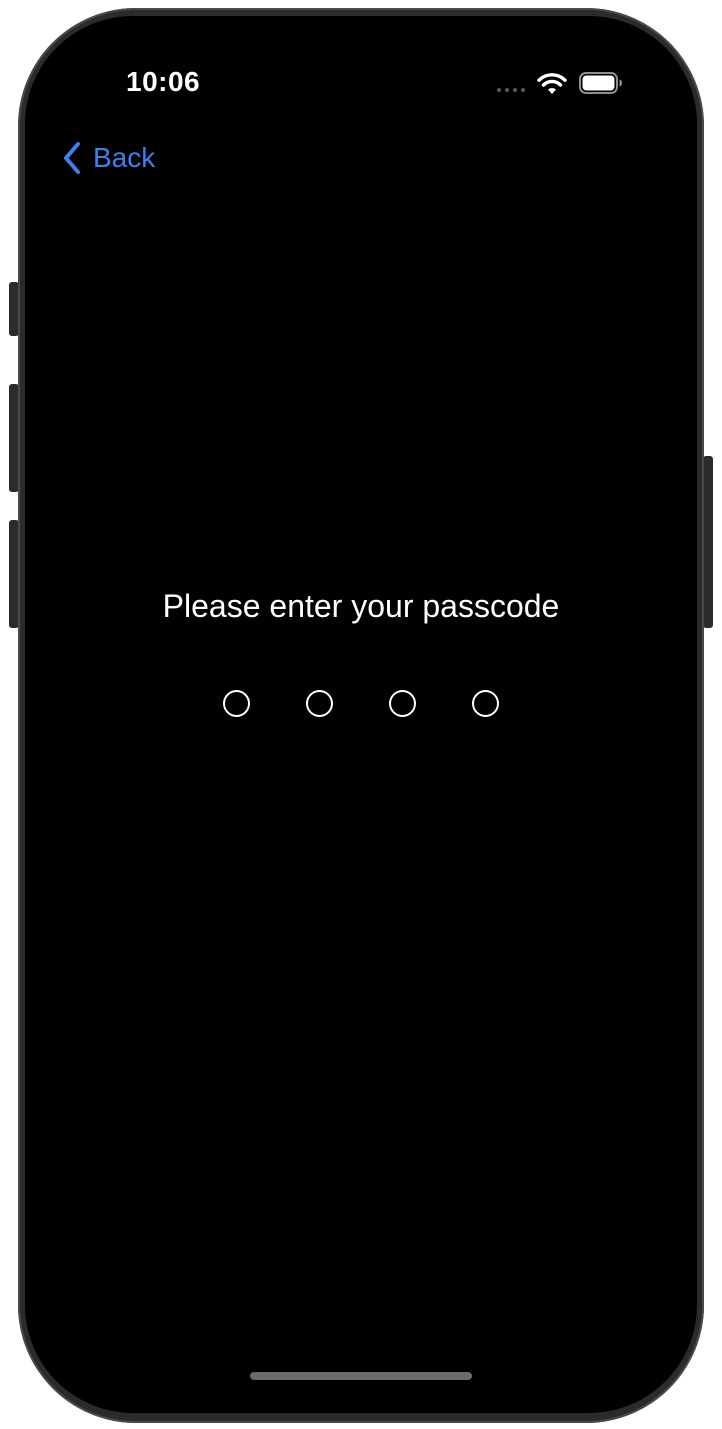 The image size is (722, 1429). Describe the element at coordinates (361, 703) in the screenshot. I see `passcode-dots` at that location.